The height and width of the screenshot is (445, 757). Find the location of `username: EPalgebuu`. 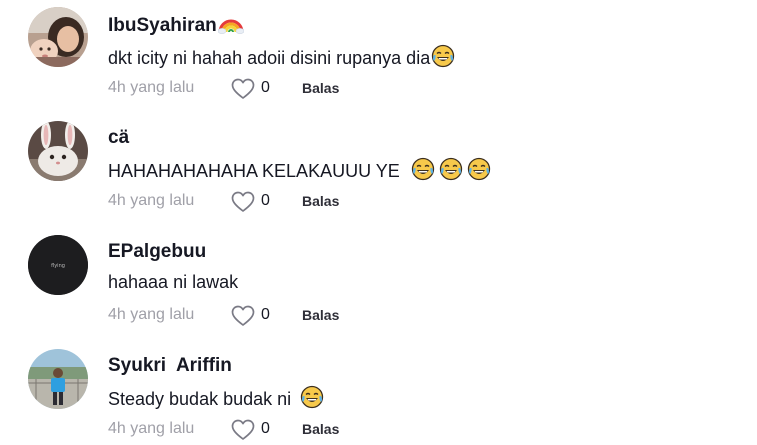

username: EPalgebuu is located at coordinates (157, 252).